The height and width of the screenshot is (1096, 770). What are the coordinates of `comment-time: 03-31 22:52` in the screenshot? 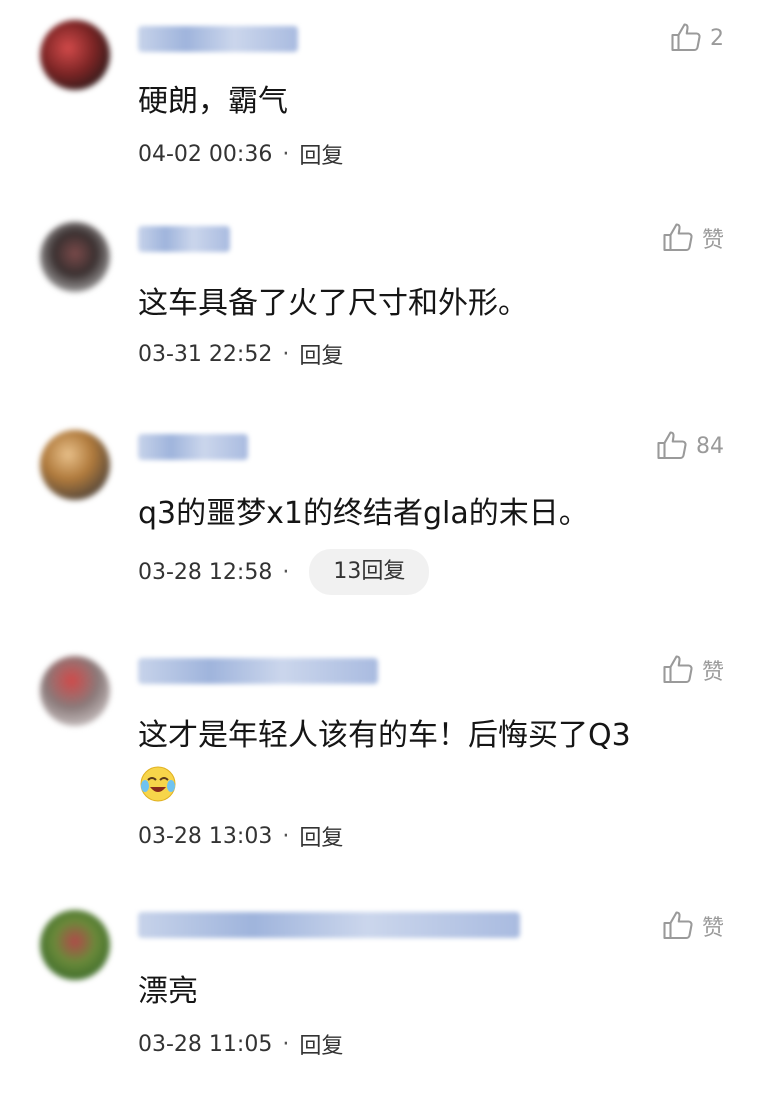 It's located at (205, 354).